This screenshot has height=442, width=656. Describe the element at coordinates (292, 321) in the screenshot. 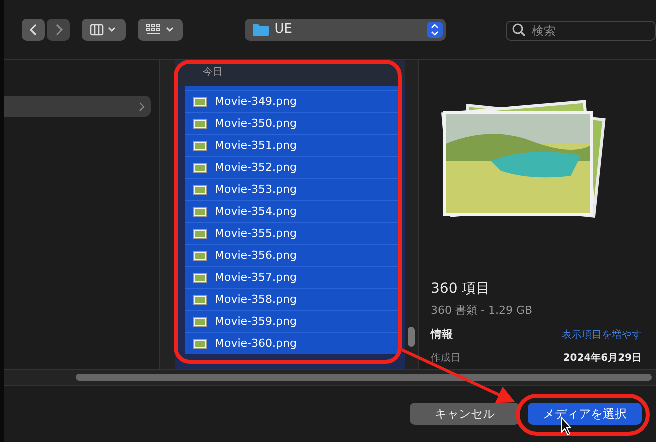

I see `file-row: Movie-359.png` at that location.